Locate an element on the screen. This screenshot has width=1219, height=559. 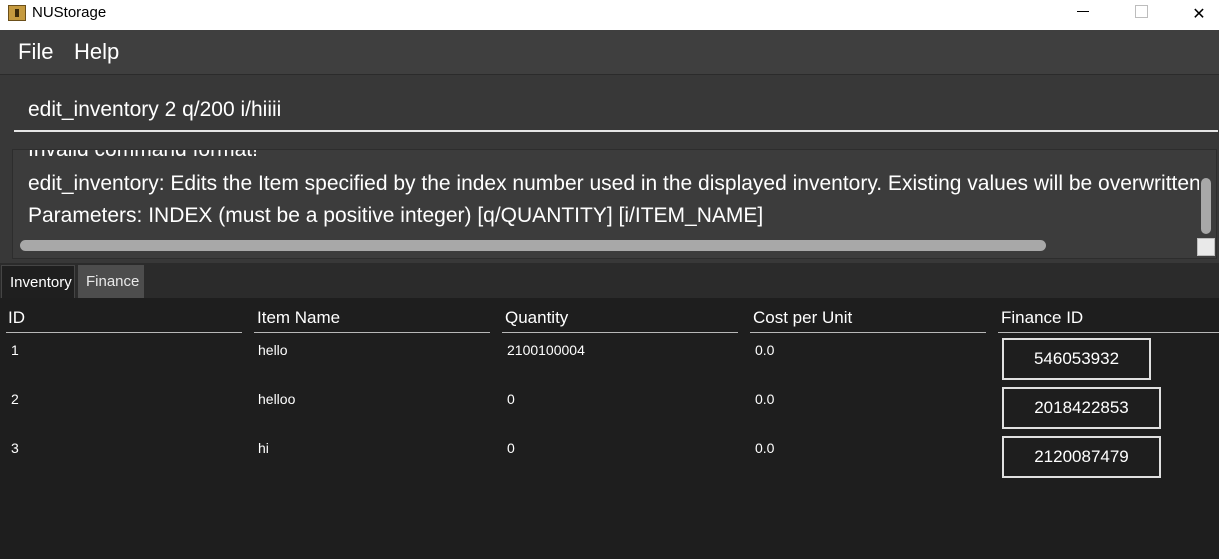
finance-id-badge: 546053932 is located at coordinates (1076, 359).